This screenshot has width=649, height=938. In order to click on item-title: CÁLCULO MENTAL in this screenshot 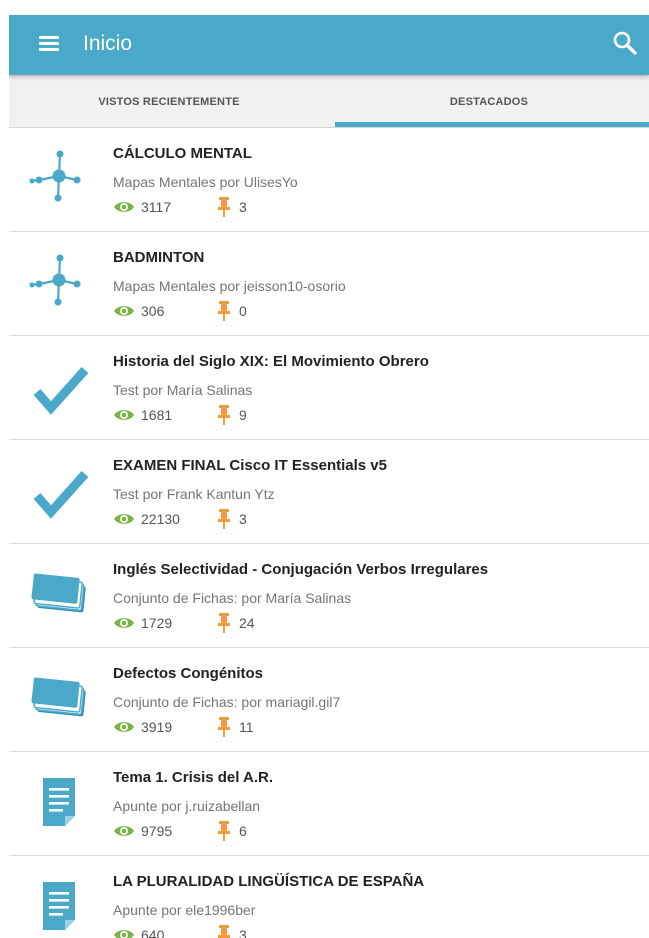, I will do `click(182, 153)`.